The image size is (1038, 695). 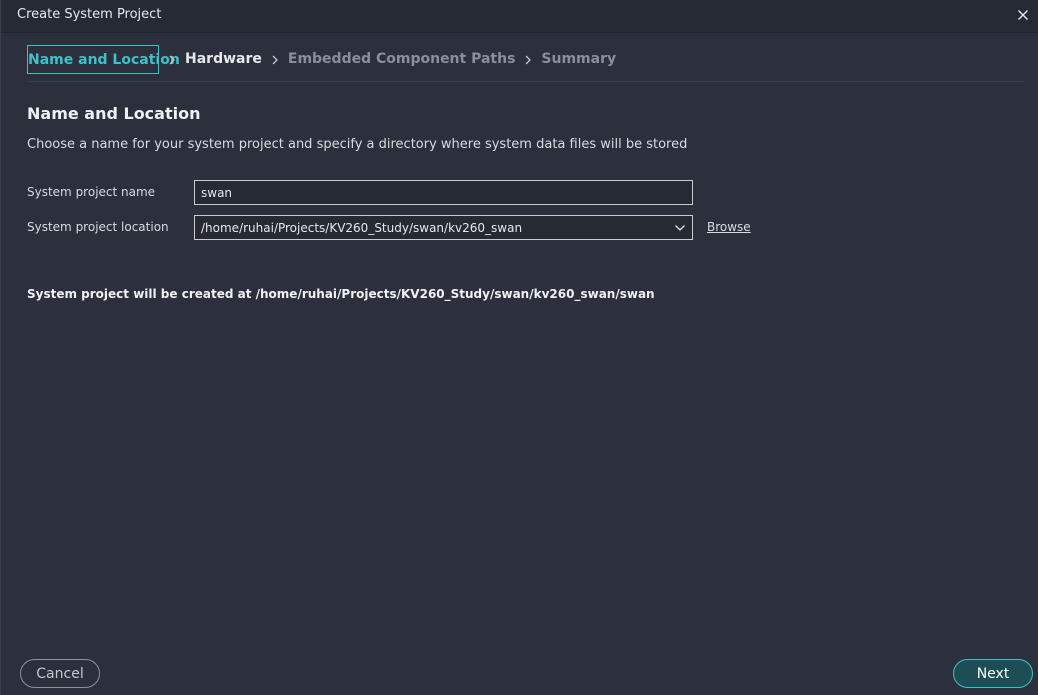 I want to click on title-bar: Create System Project, so click(x=519, y=16).